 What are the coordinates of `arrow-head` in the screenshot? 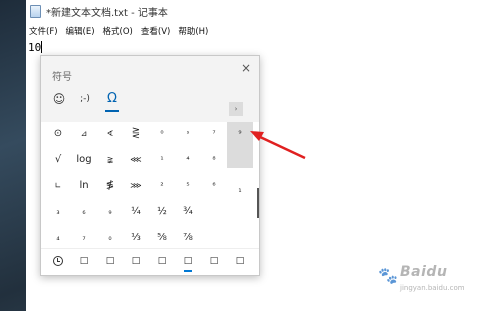 It's located at (257, 136).